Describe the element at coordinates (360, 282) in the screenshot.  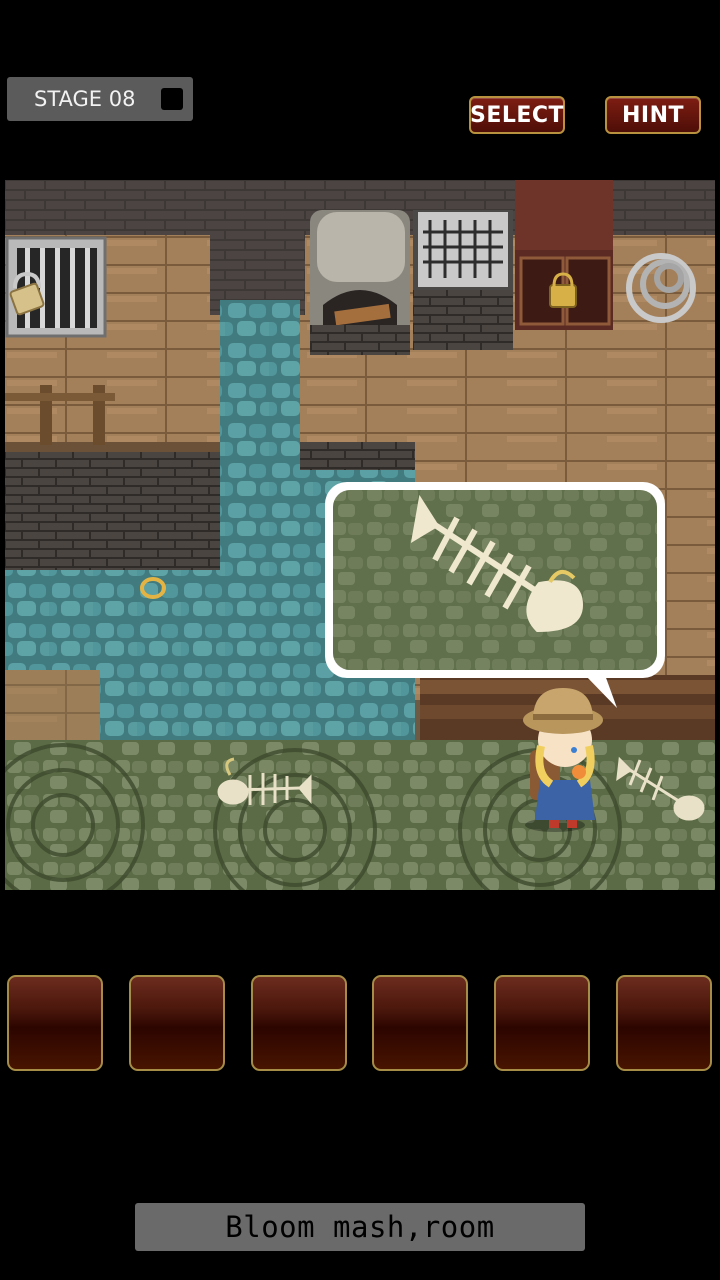
I see `stone-oven` at that location.